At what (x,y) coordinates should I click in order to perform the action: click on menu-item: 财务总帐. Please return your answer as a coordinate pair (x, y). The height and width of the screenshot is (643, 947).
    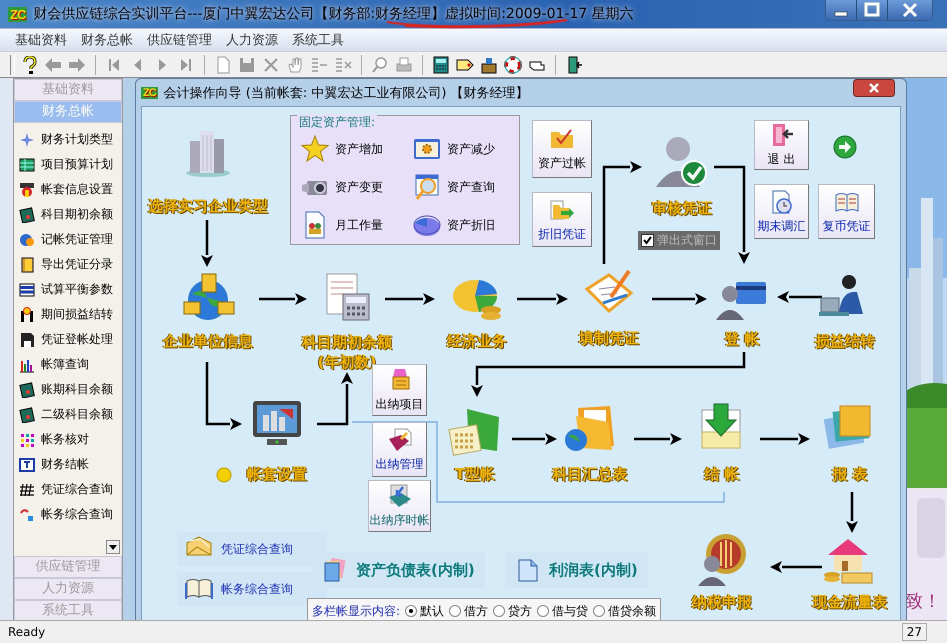
    Looking at the image, I should click on (107, 40).